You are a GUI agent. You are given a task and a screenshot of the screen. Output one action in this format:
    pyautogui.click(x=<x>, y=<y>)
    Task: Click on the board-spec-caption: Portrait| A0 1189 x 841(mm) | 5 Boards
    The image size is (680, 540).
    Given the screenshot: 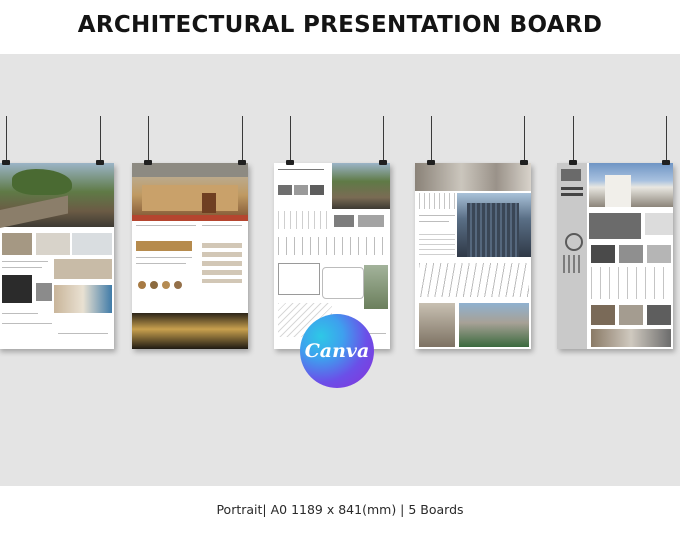 What is the action you would take?
    pyautogui.click(x=340, y=509)
    